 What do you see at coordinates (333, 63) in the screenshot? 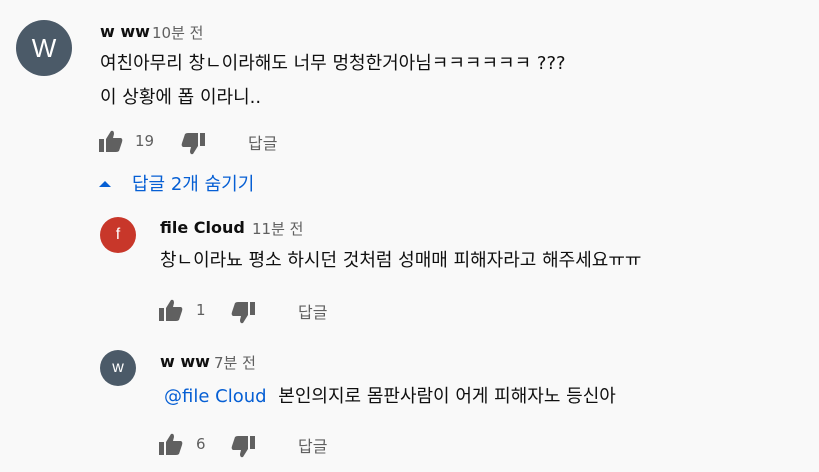
I see `comment-text-line-1: 여친아무리 창ㄴ이라해도 너무 멍청한거아님ㅋㅋㅋㅋㅋㅋ ???` at bounding box center [333, 63].